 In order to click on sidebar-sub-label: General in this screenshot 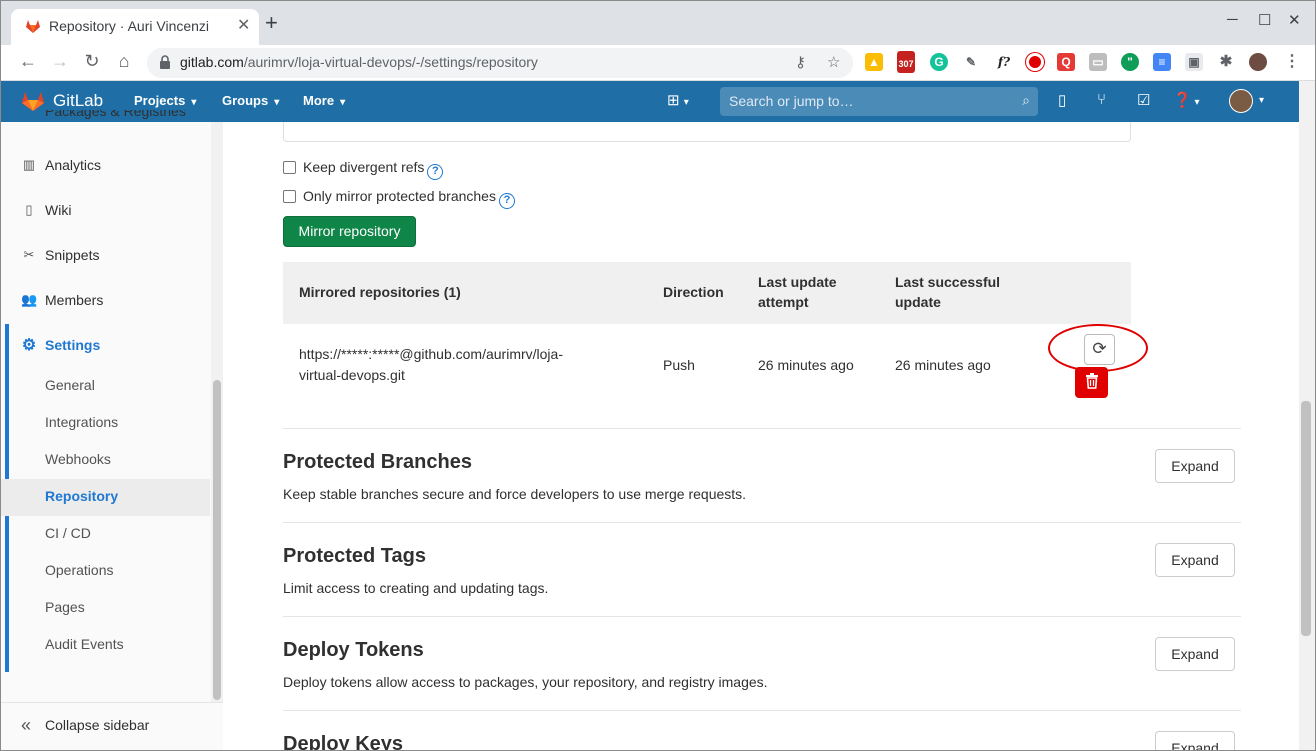, I will do `click(70, 385)`.